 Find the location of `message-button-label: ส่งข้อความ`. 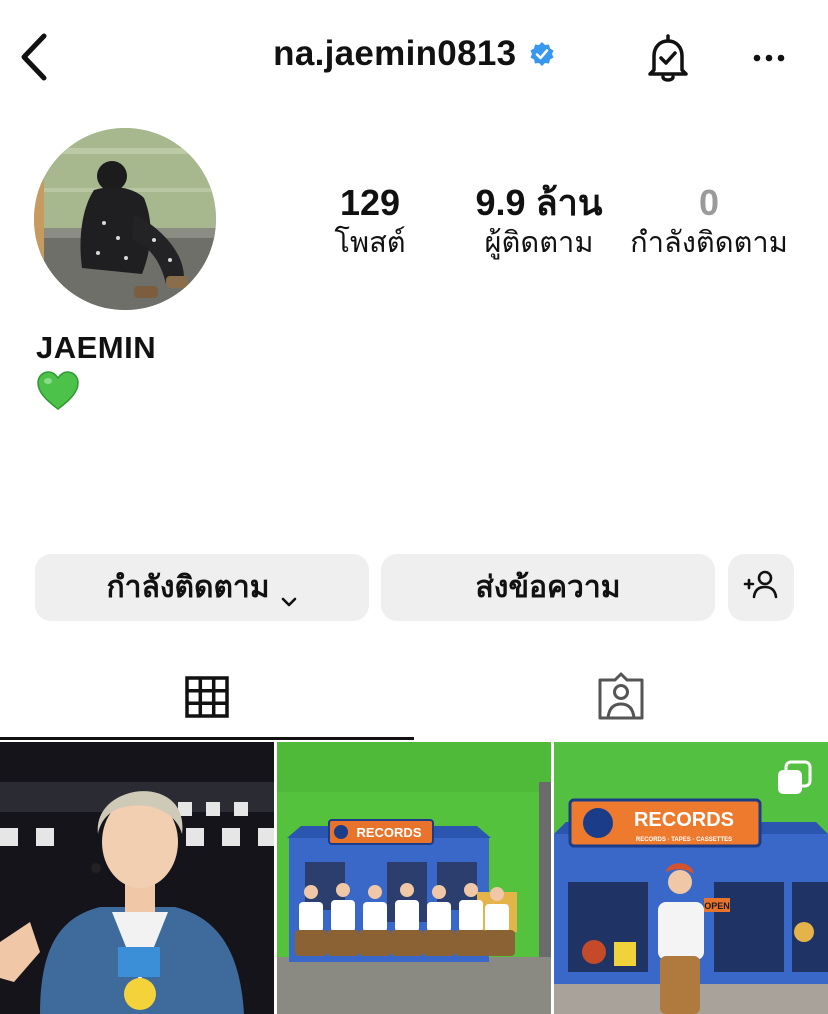

message-button-label: ส่งข้อความ is located at coordinates (548, 587).